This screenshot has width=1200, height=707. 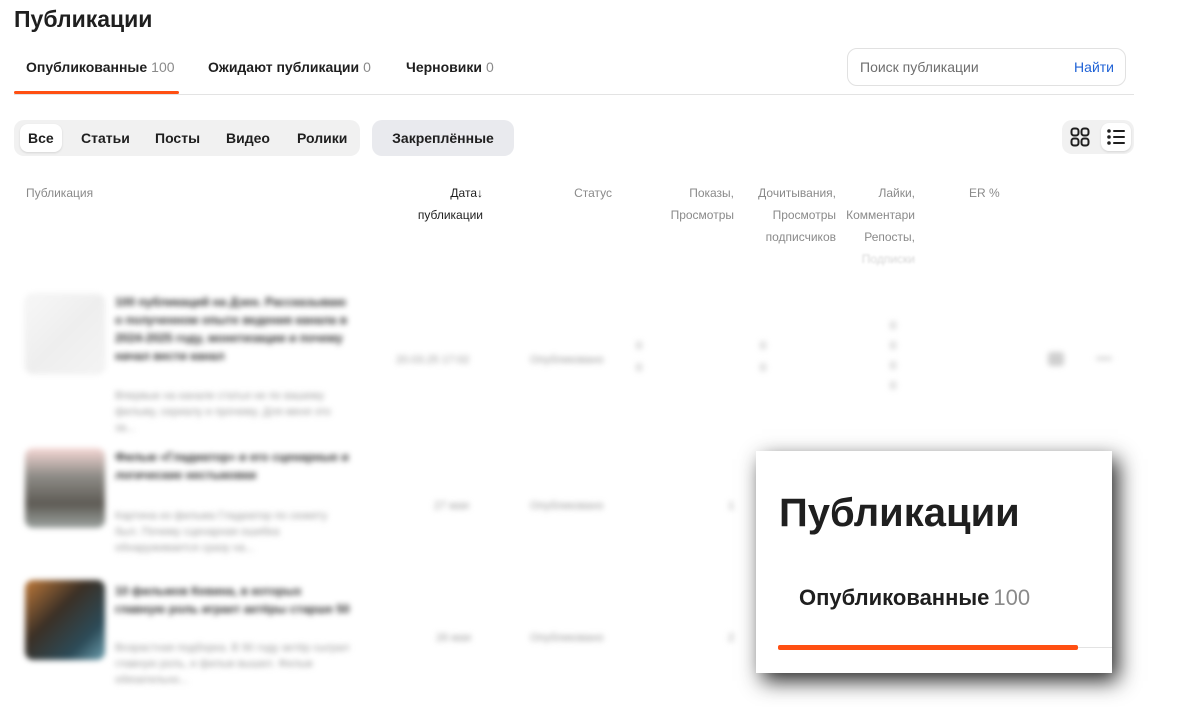 What do you see at coordinates (463, 193) in the screenshot?
I see `header-date-line1: Дата` at bounding box center [463, 193].